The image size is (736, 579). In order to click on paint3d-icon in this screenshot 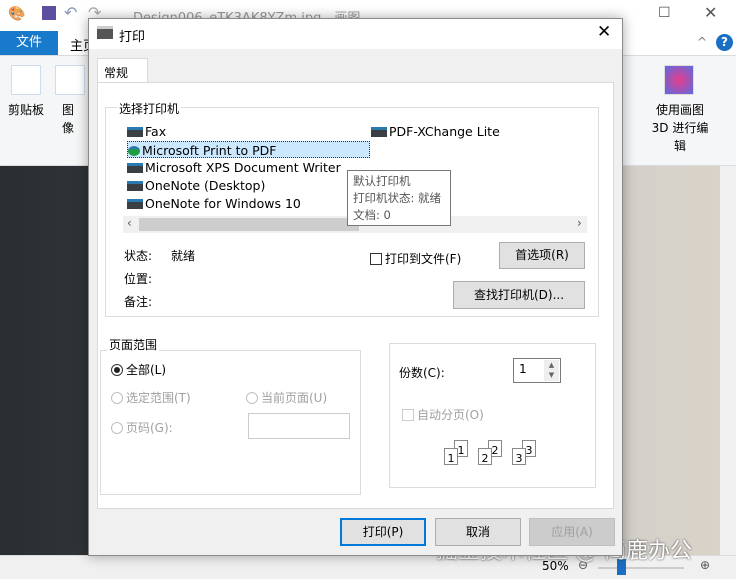, I will do `click(679, 80)`.